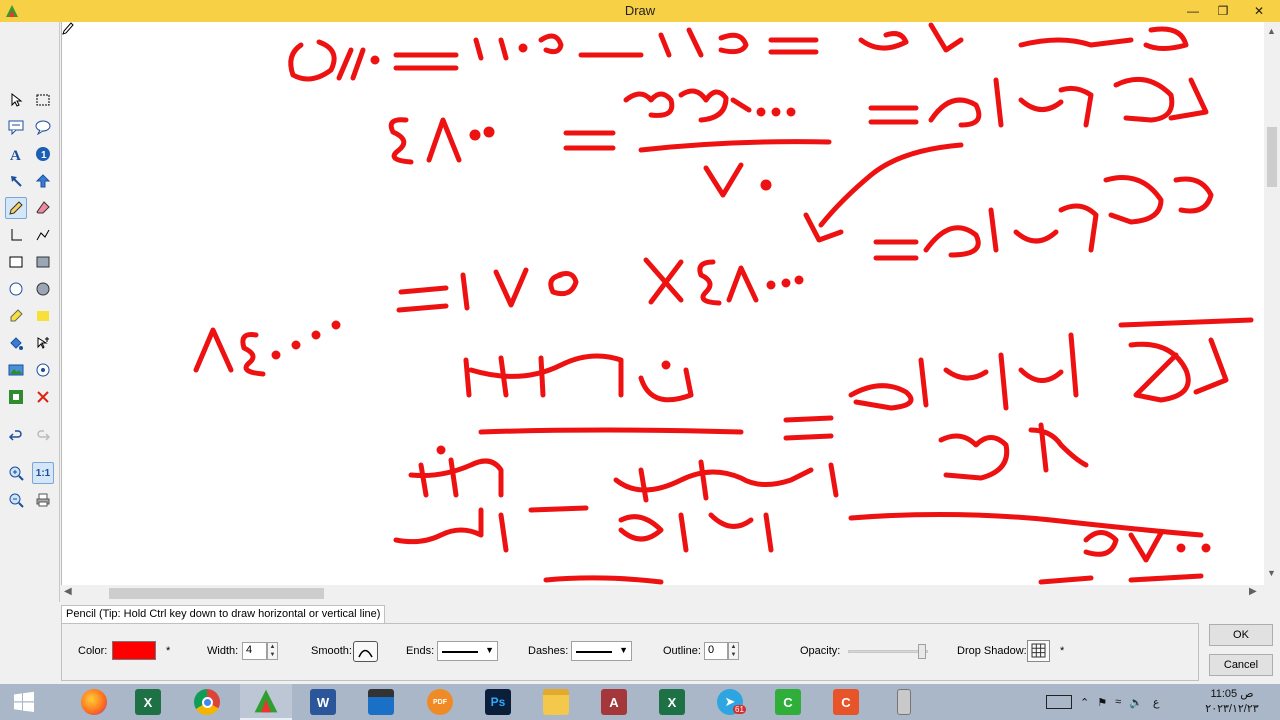 Image resolution: width=1280 pixels, height=720 pixels. I want to click on callout-round-tool, so click(43, 127).